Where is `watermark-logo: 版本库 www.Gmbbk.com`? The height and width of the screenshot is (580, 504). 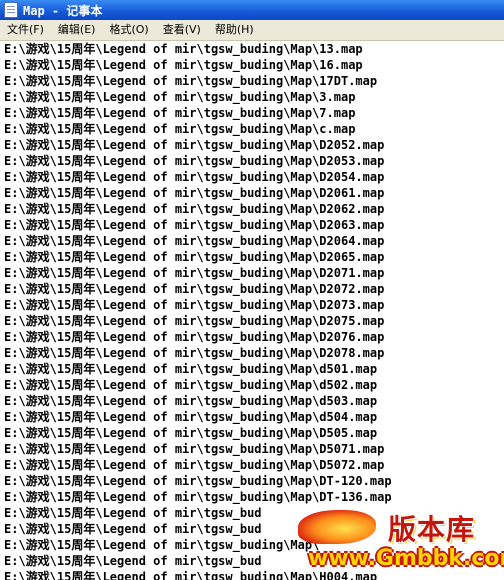 watermark-logo: 版本库 www.Gmbbk.com is located at coordinates (401, 542).